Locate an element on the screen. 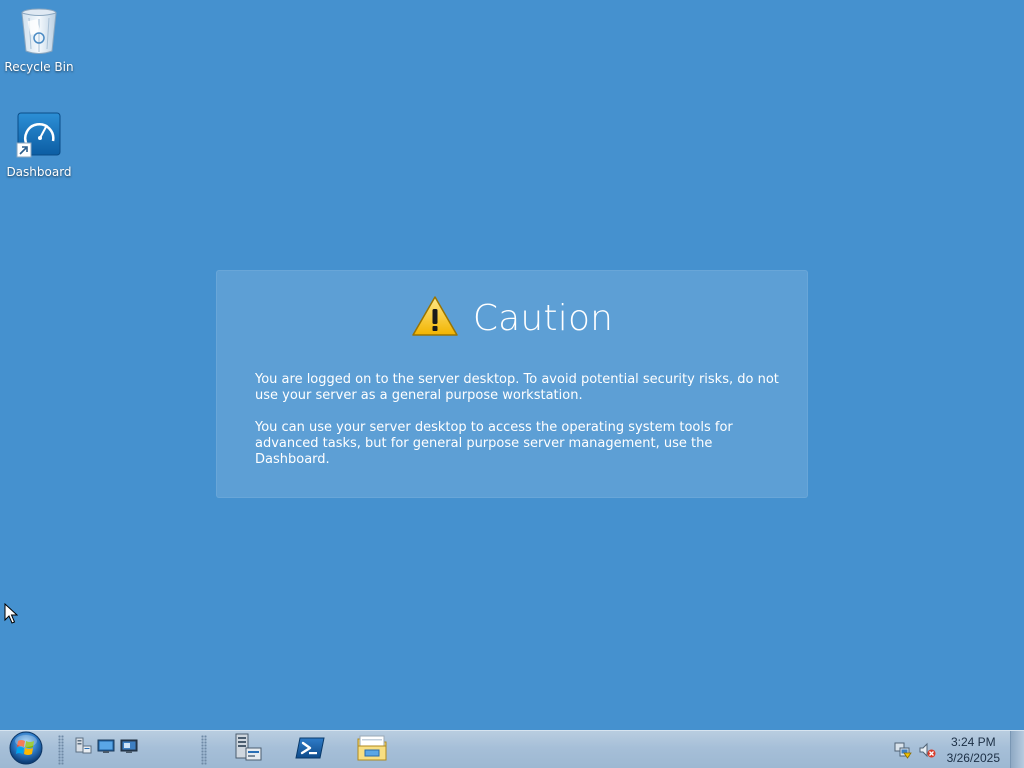 Image resolution: width=1024 pixels, height=768 pixels. recycle-bin-label: Recycle Bin is located at coordinates (39, 67).